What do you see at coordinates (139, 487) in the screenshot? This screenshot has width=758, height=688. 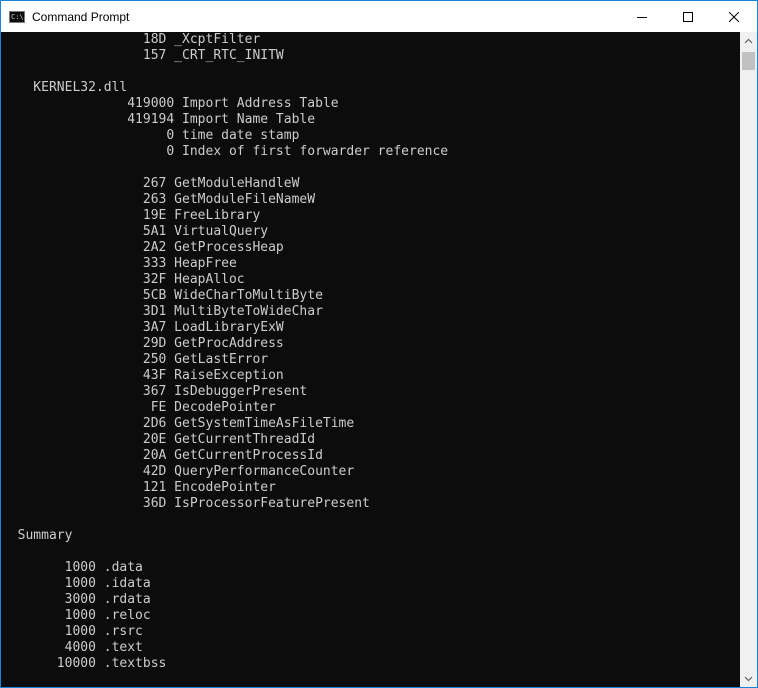 I see `console-line: 121 EncodePointer` at bounding box center [139, 487].